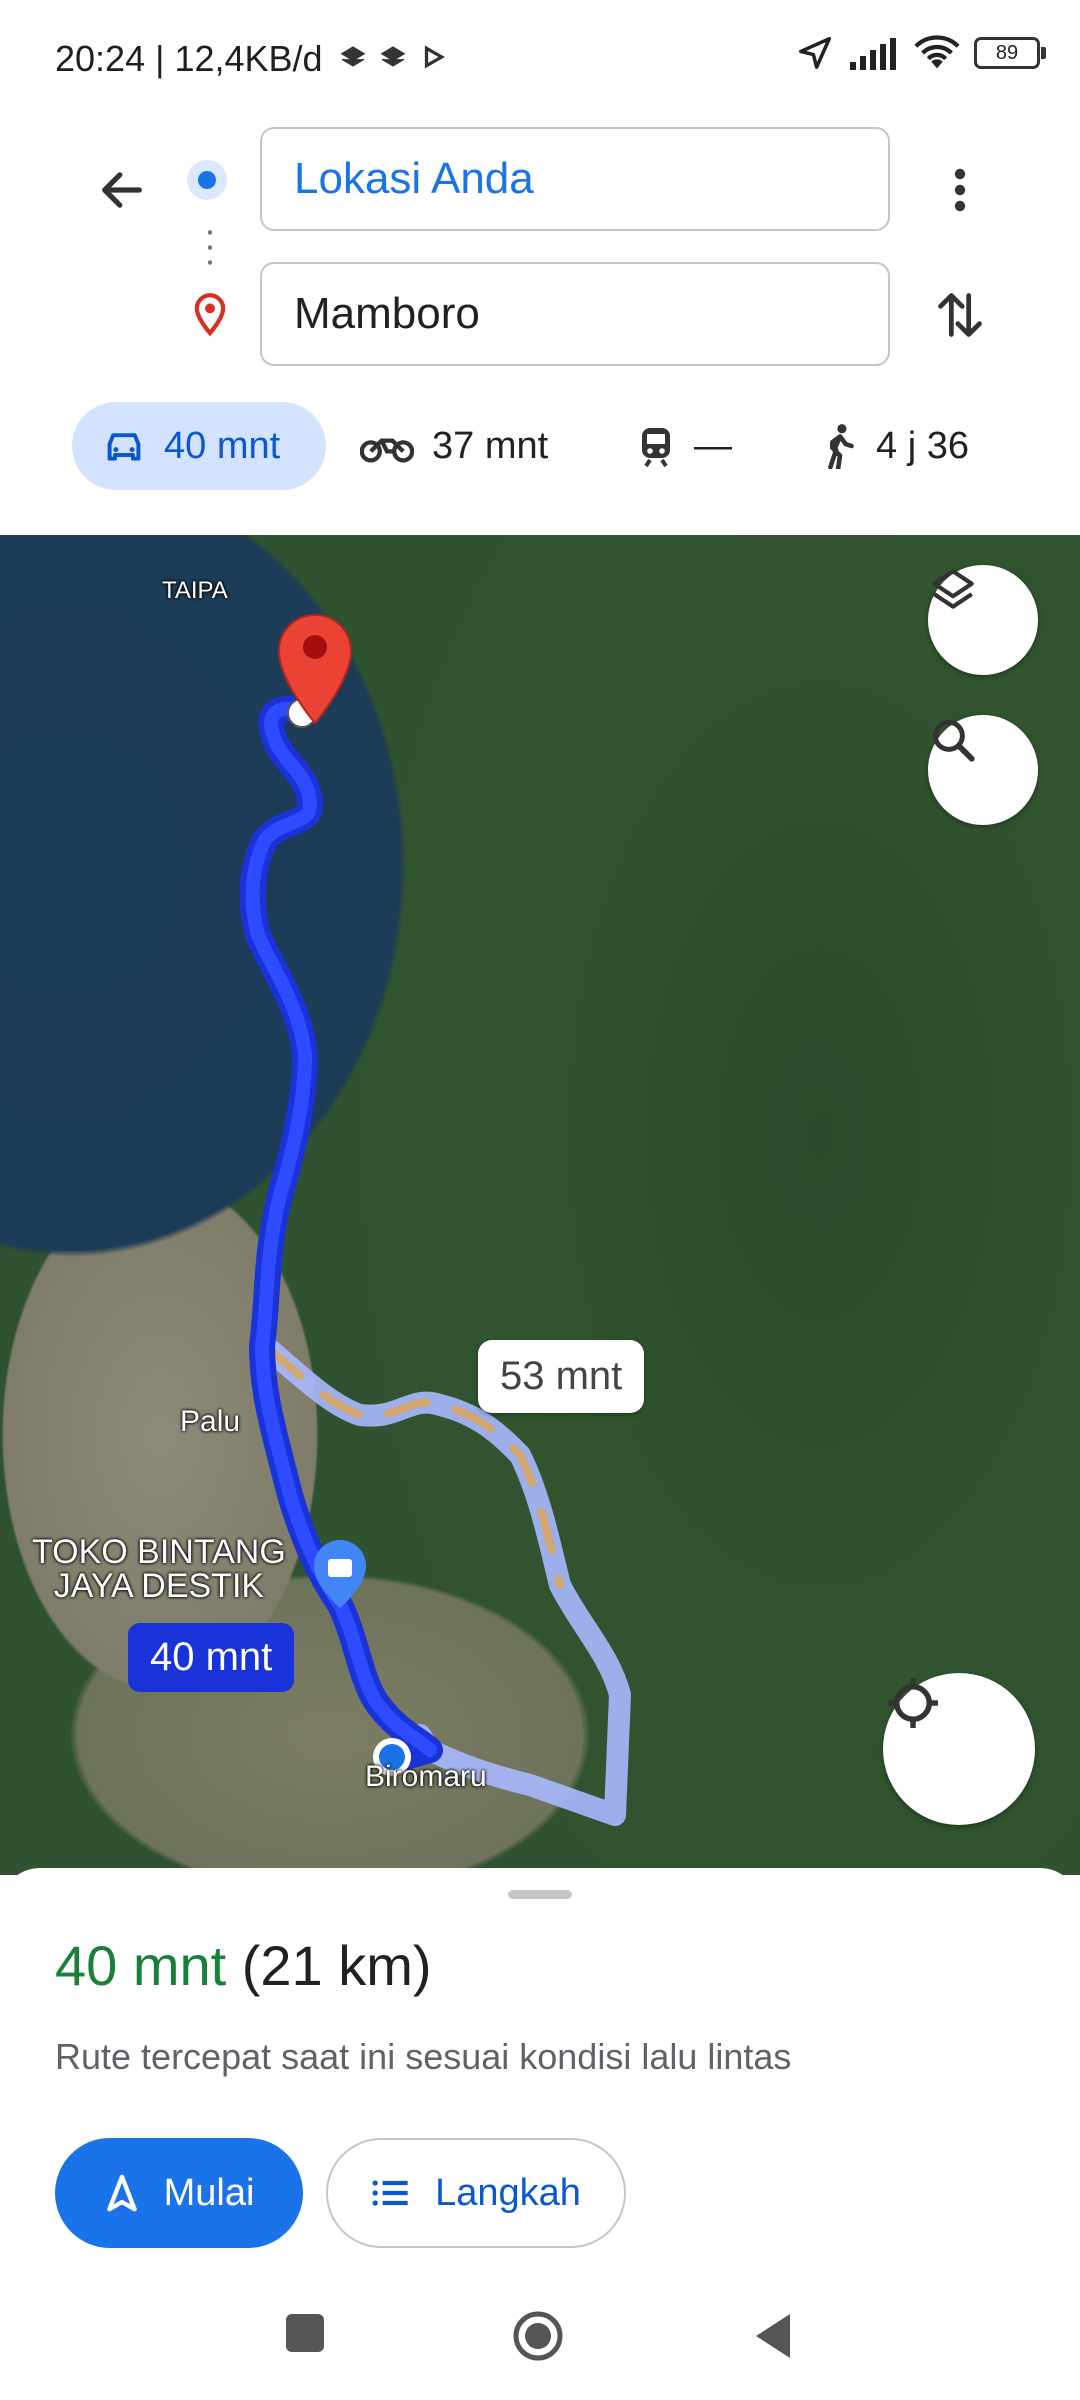 The image size is (1080, 2400). What do you see at coordinates (207, 180) in the screenshot?
I see `origin-location-icon` at bounding box center [207, 180].